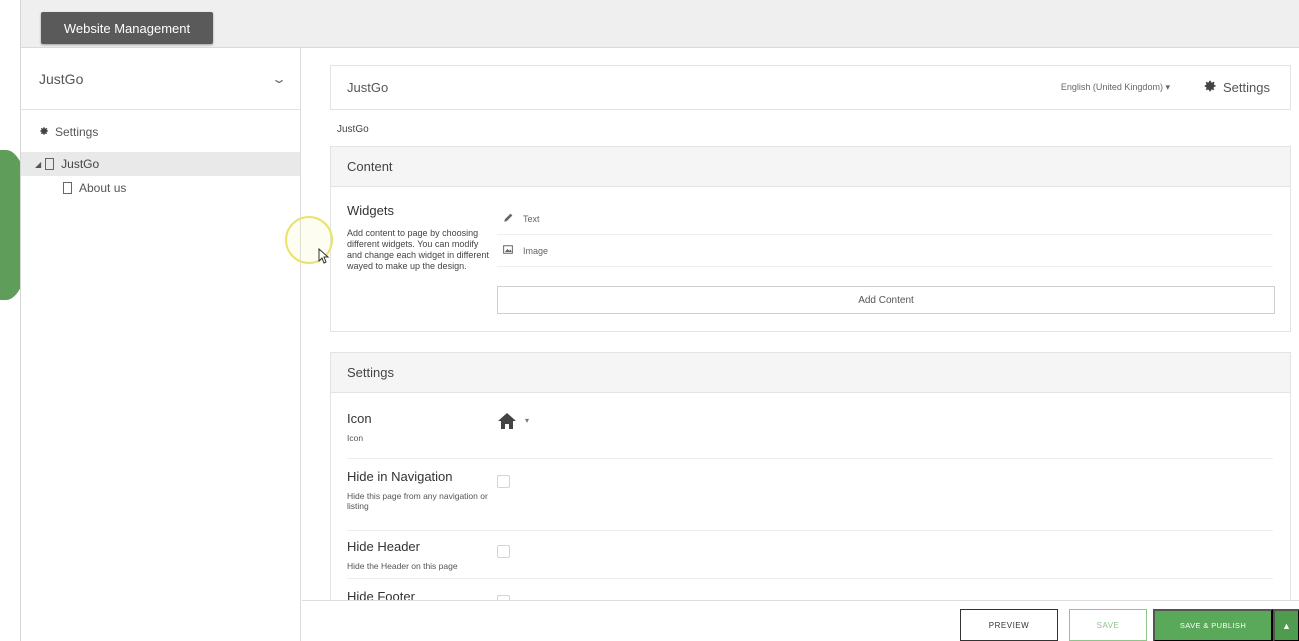 This screenshot has width=1299, height=641. I want to click on tree-item-label: JustGo, so click(80, 164).